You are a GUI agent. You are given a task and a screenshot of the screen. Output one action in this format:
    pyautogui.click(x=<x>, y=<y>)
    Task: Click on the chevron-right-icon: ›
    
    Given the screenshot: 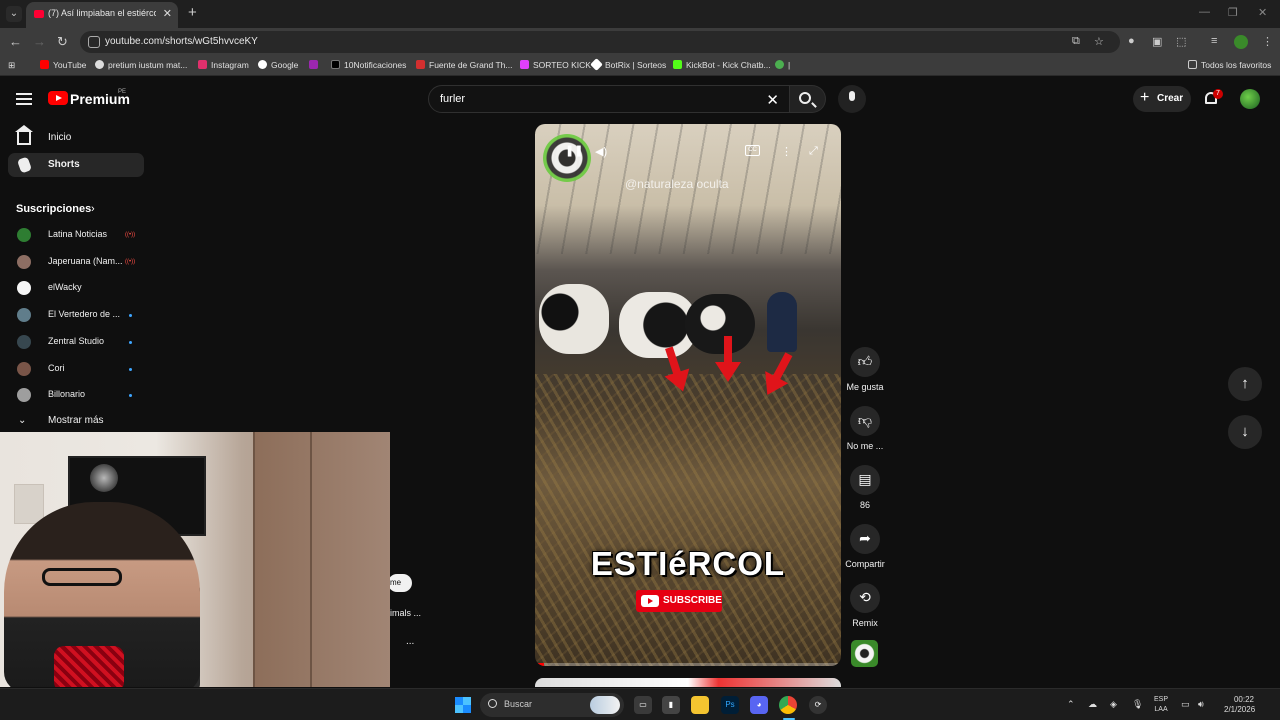 What is the action you would take?
    pyautogui.click(x=93, y=209)
    